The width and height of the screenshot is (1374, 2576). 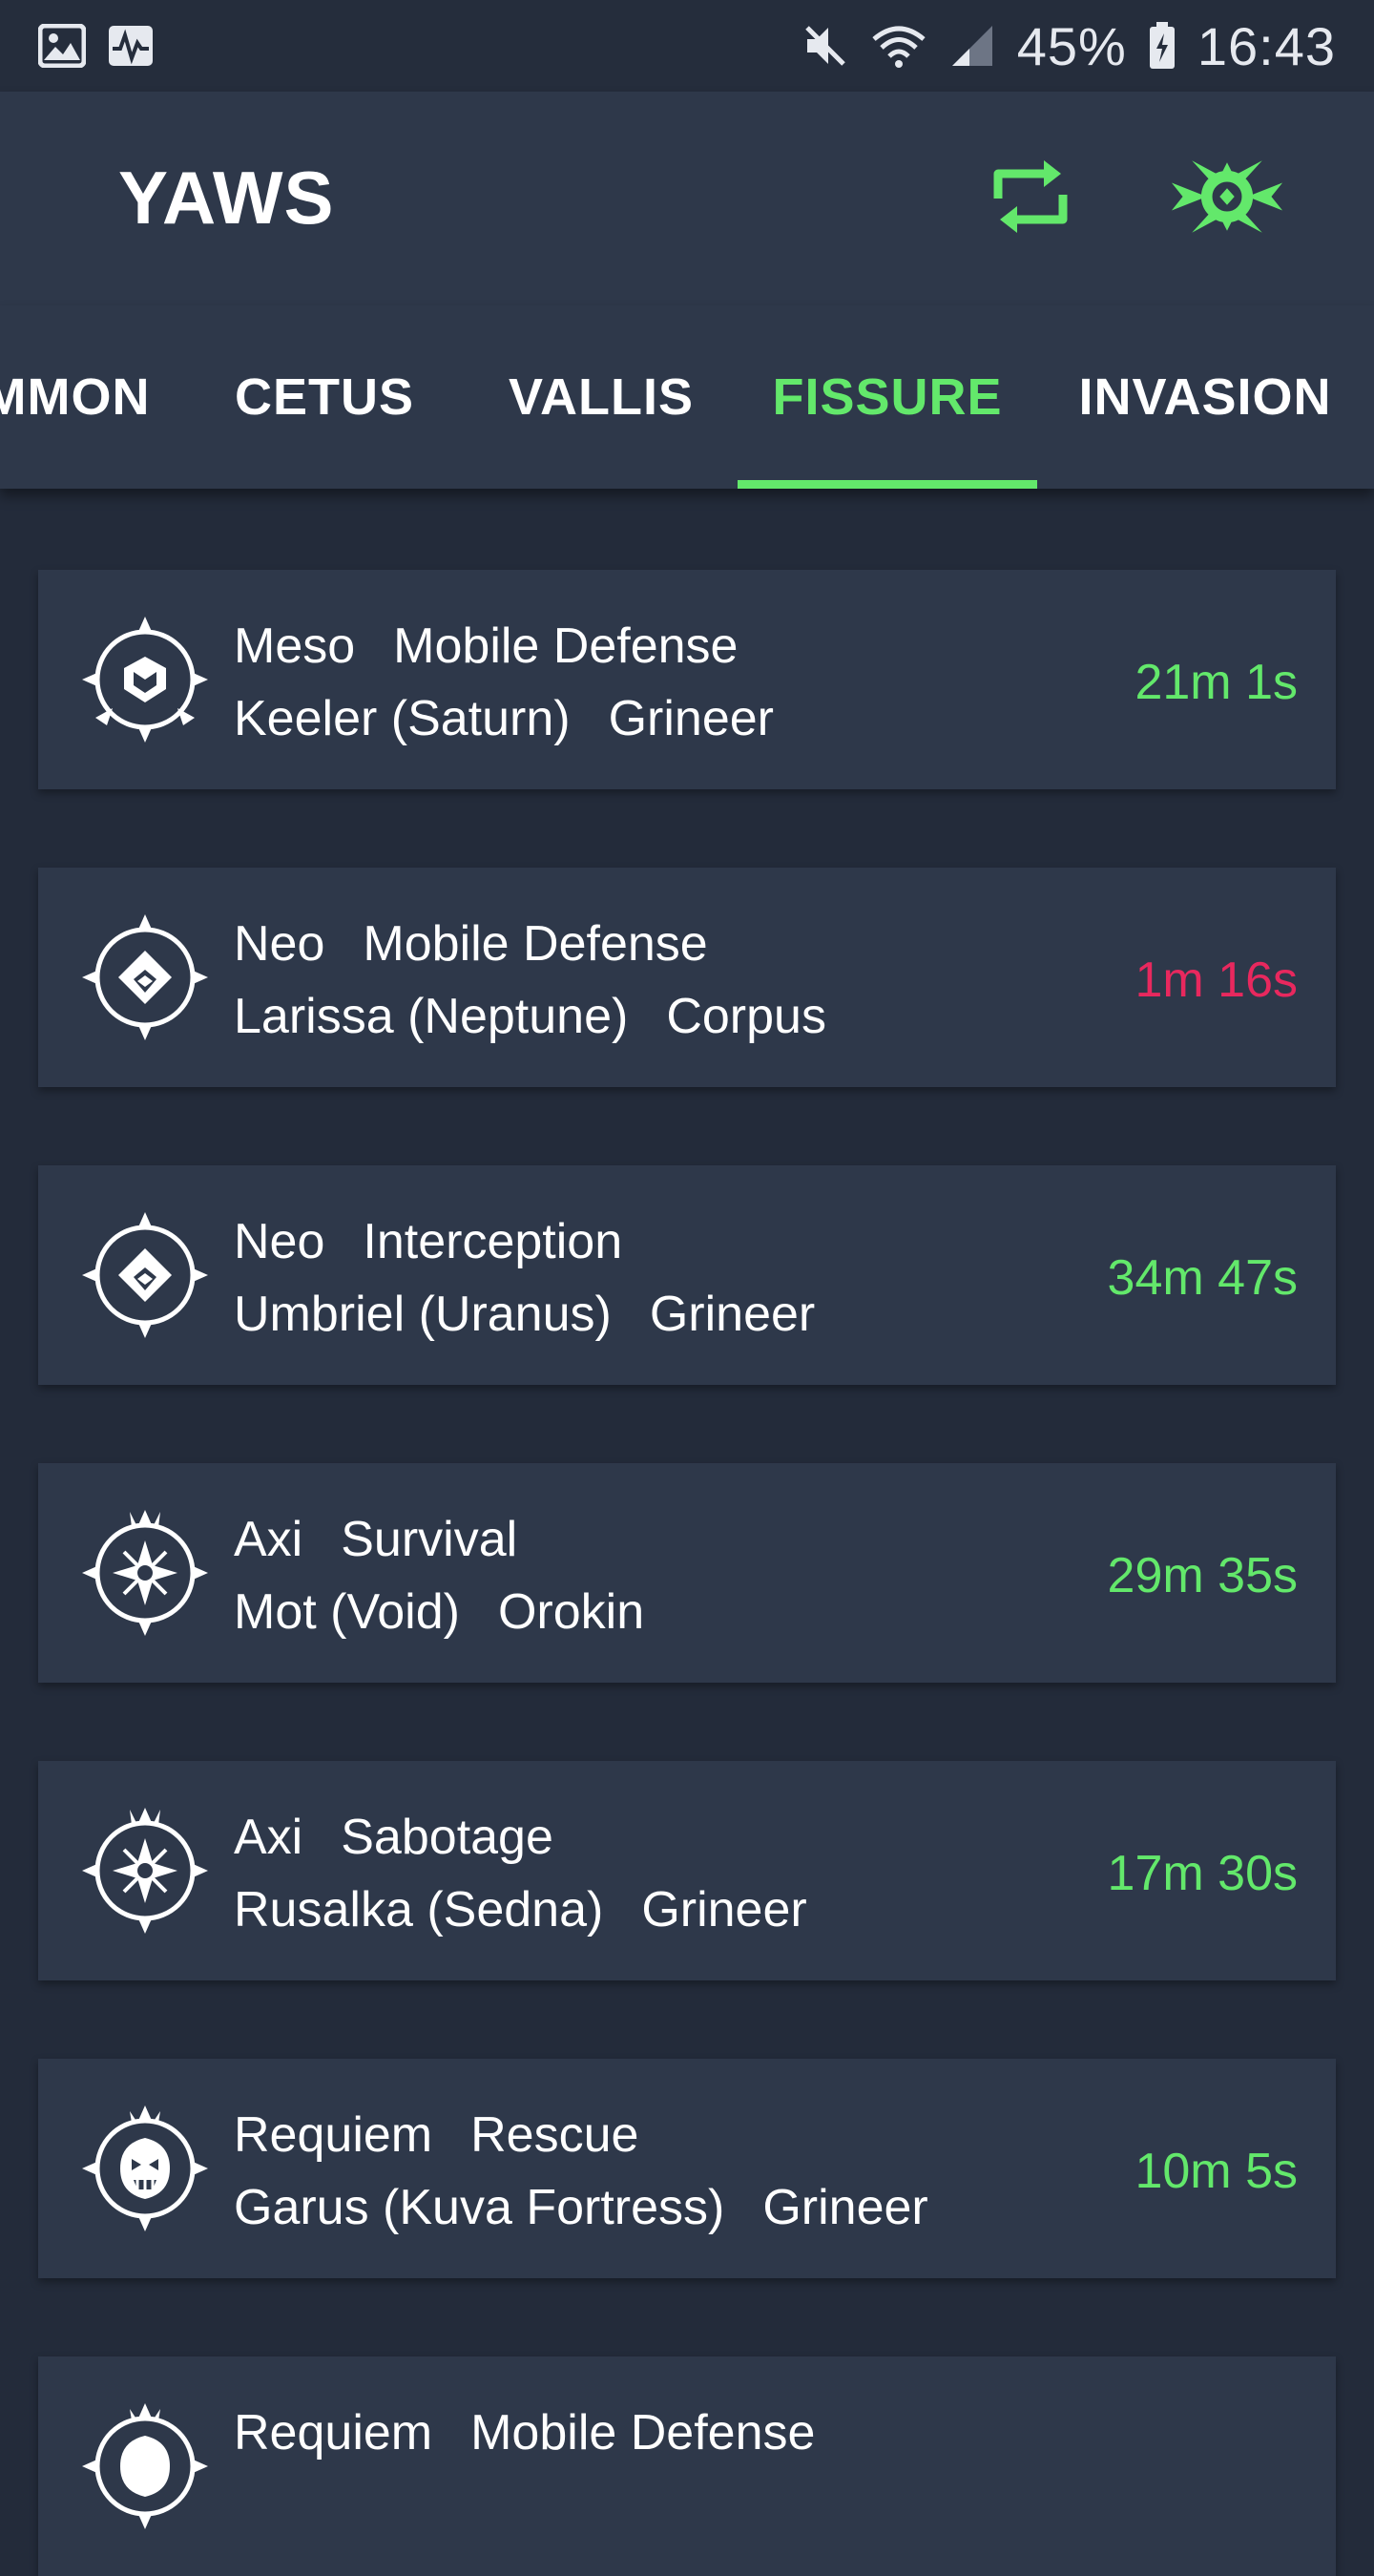 I want to click on fissure-timer: 34m 47s, so click(x=1202, y=1278).